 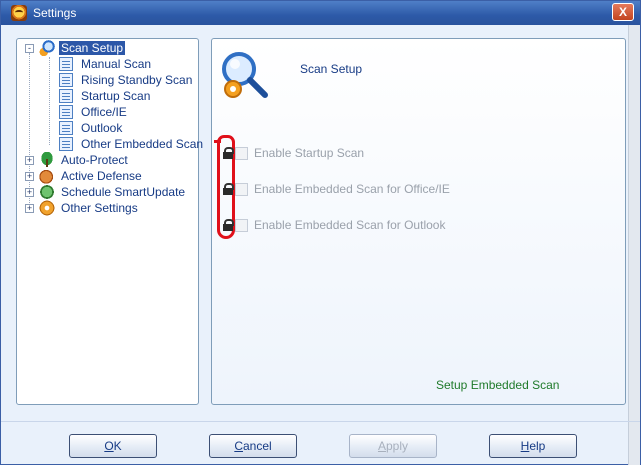 What do you see at coordinates (537, 446) in the screenshot?
I see `help-button-label: elp` at bounding box center [537, 446].